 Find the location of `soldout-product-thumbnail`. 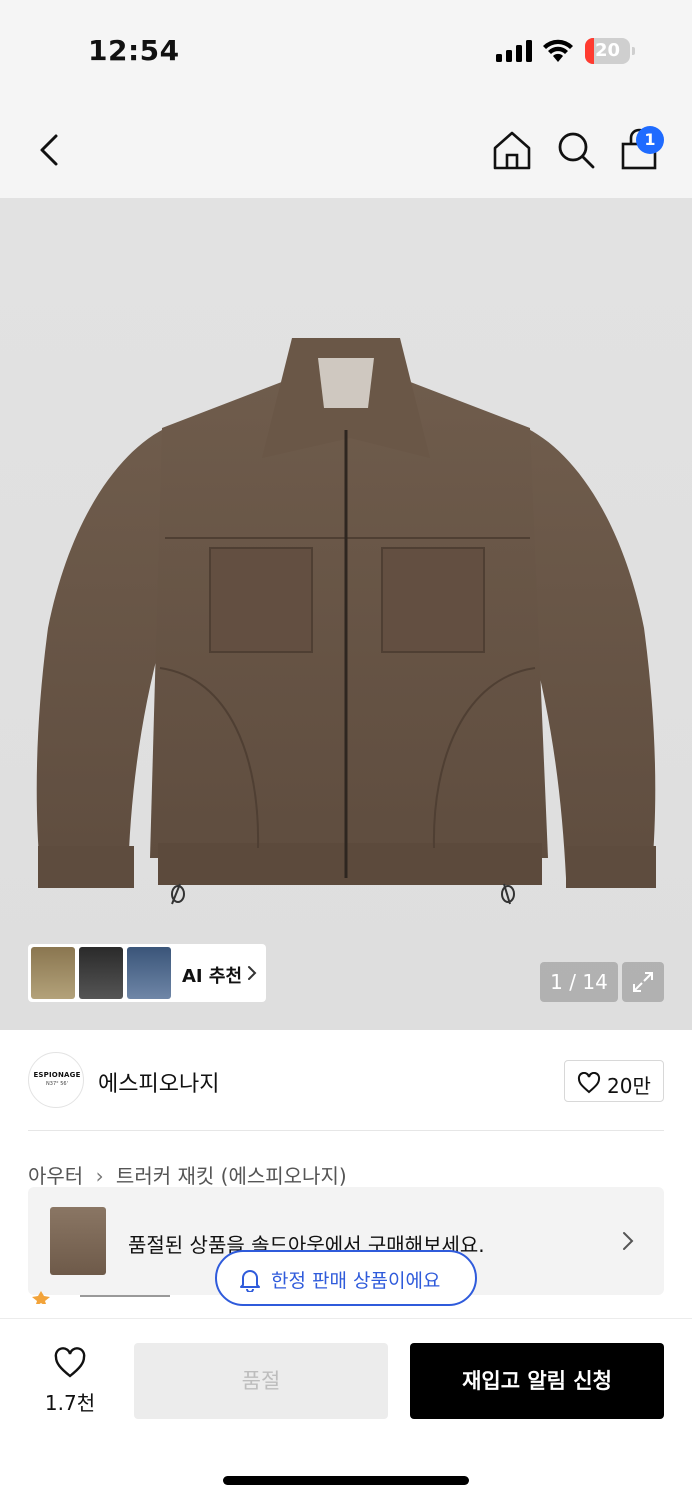

soldout-product-thumbnail is located at coordinates (78, 1241).